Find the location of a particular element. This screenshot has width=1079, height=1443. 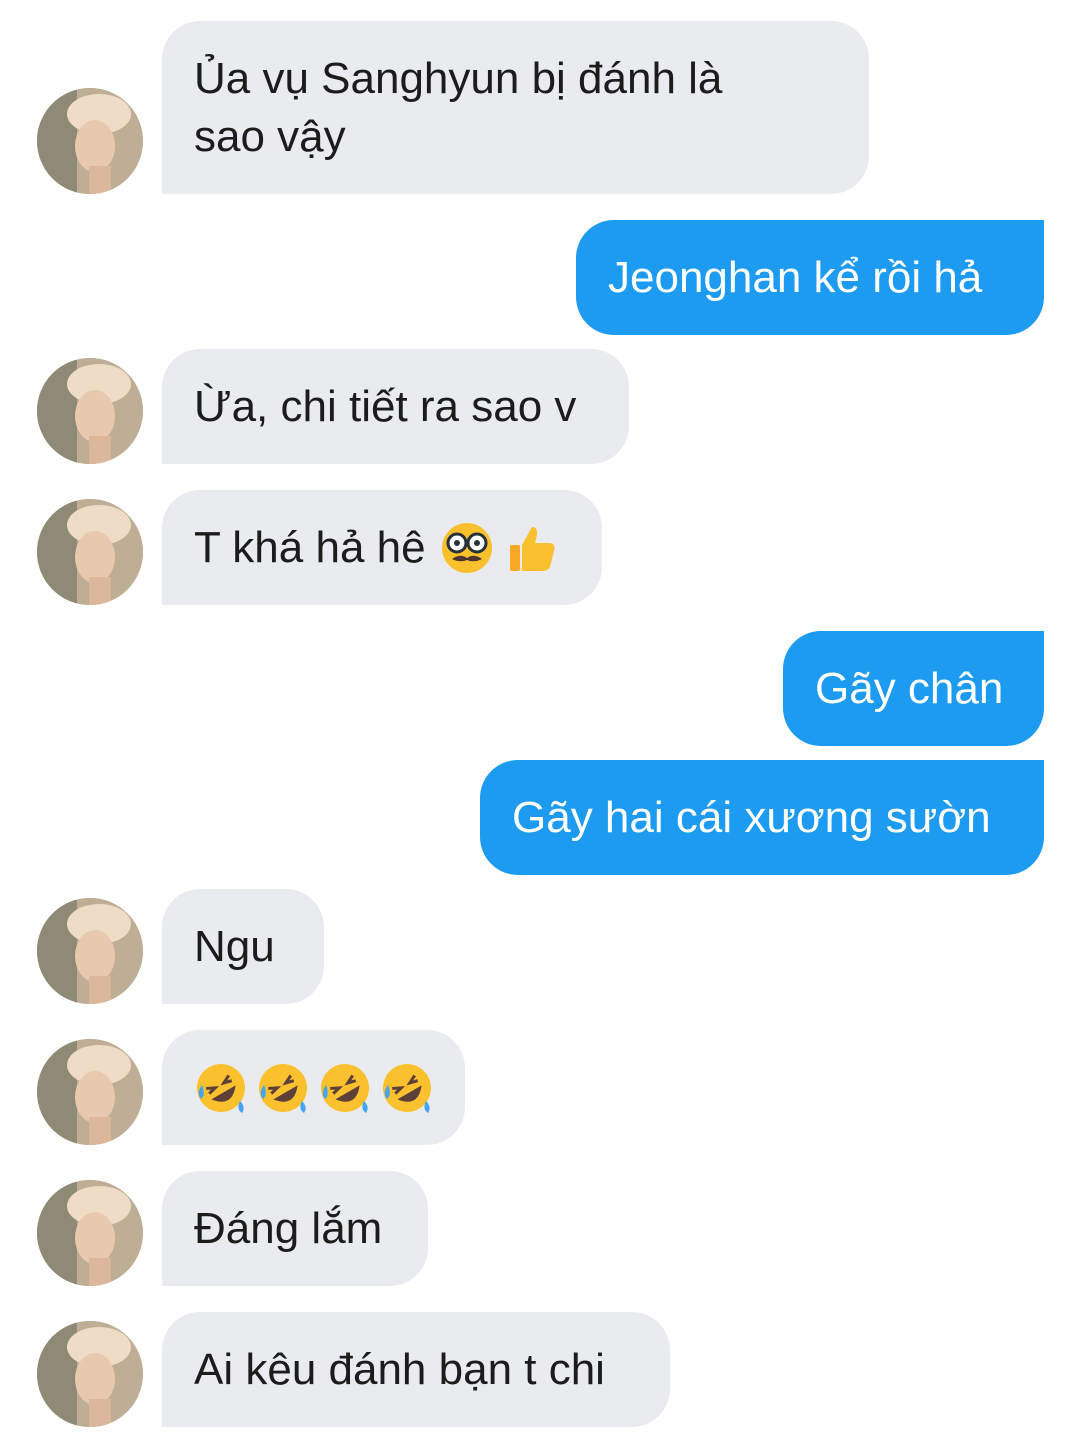

message-bubble-incoming: Ai kêu đánh bạn t chi is located at coordinates (416, 1369).